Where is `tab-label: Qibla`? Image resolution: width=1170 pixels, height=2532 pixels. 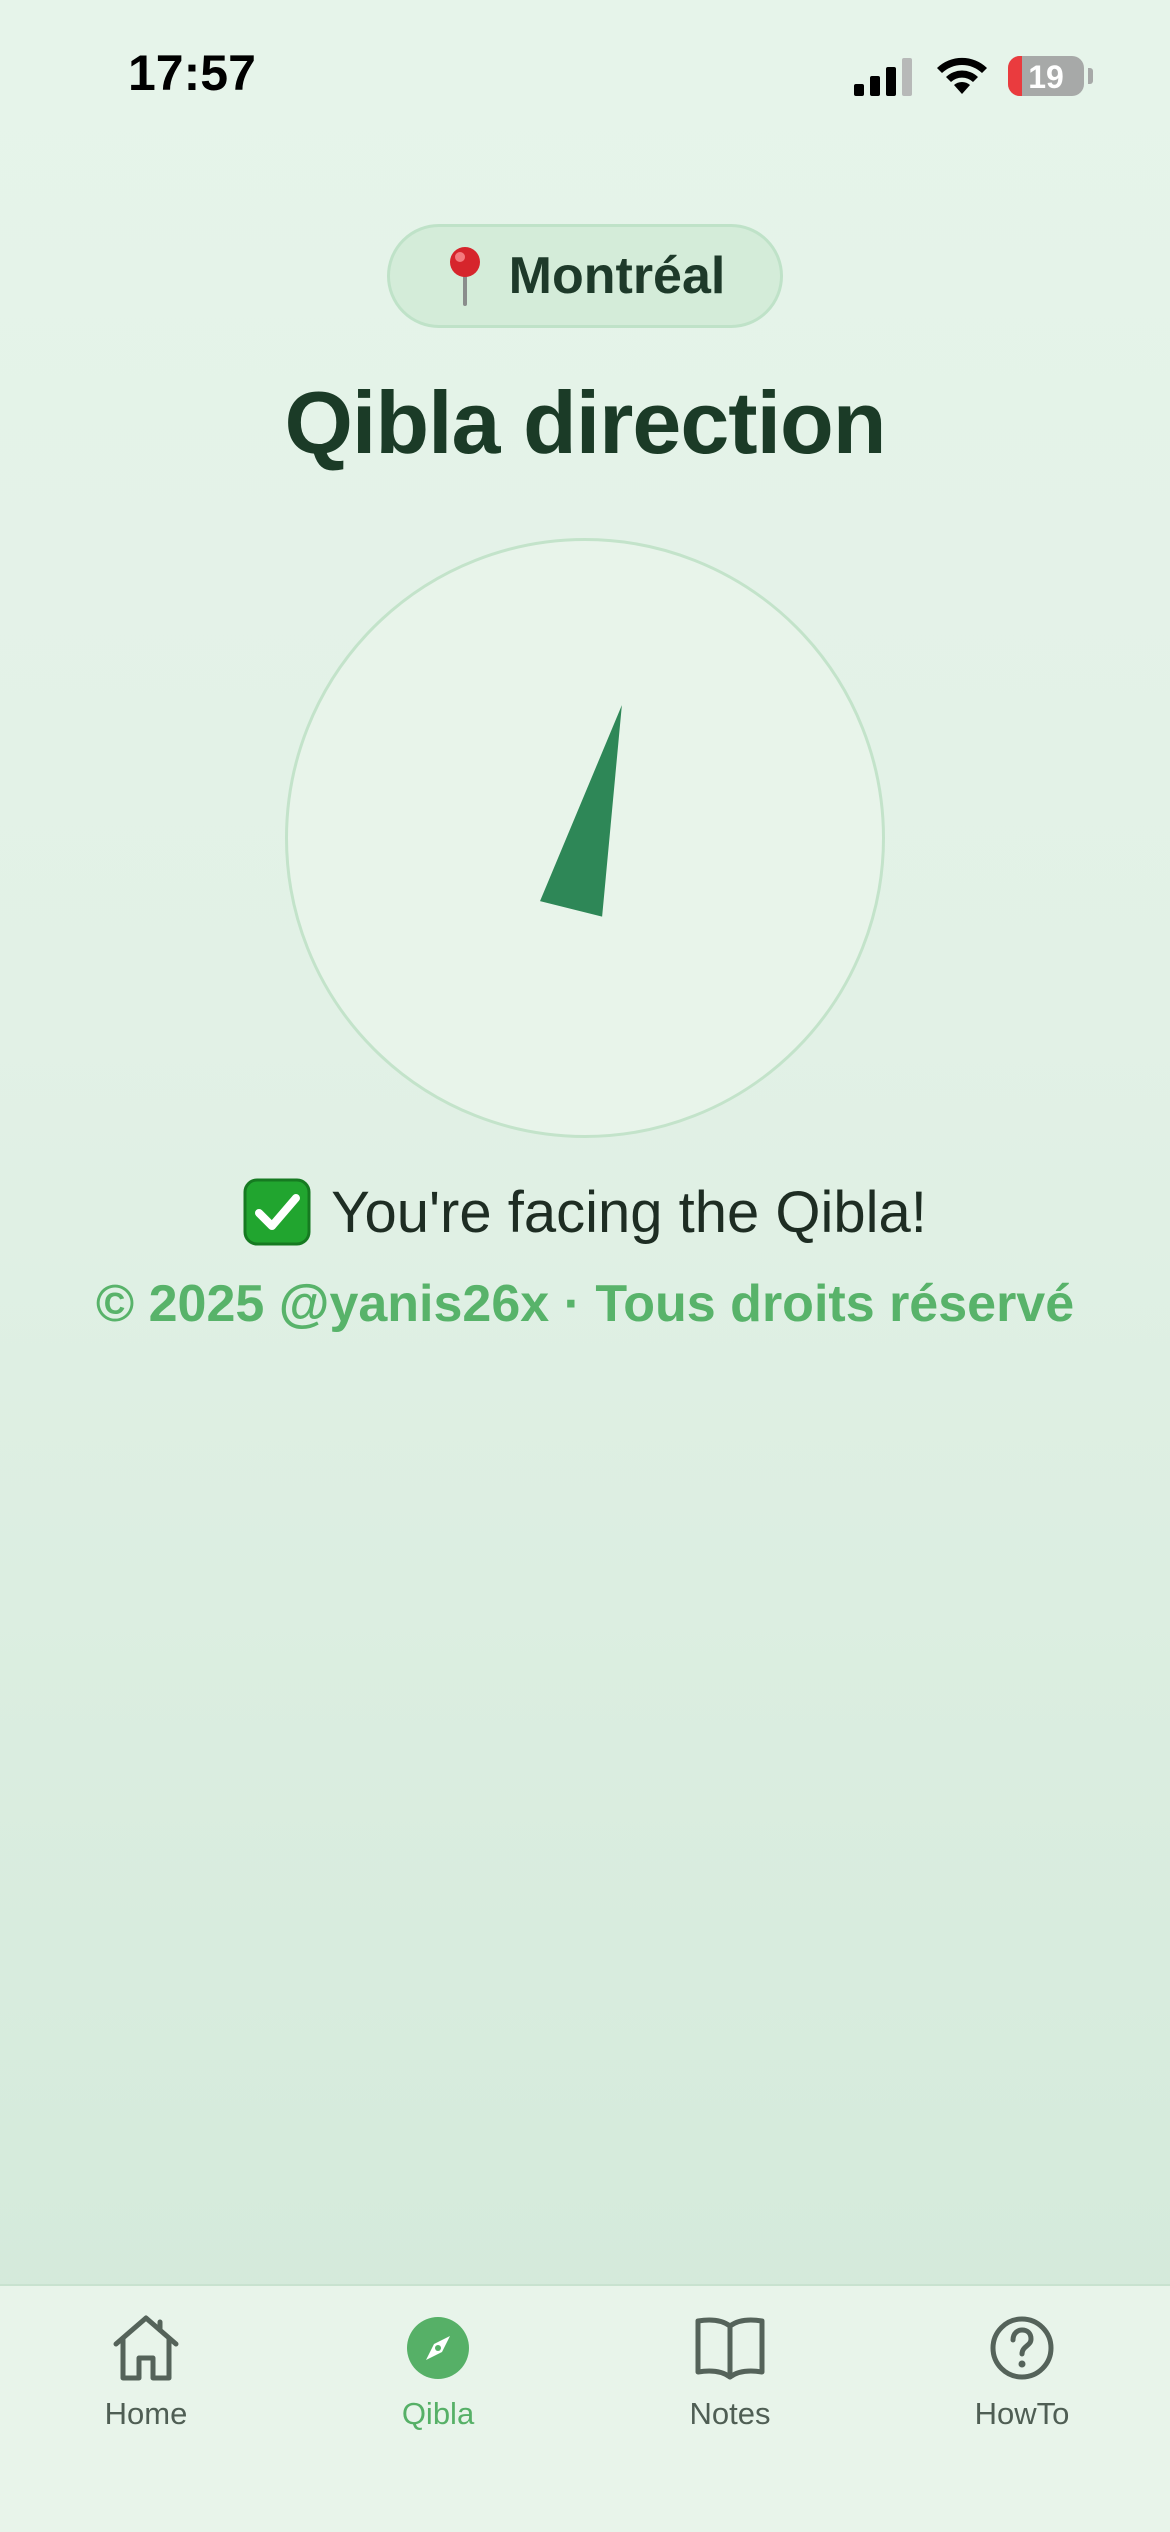
tab-label: Qibla is located at coordinates (438, 2413).